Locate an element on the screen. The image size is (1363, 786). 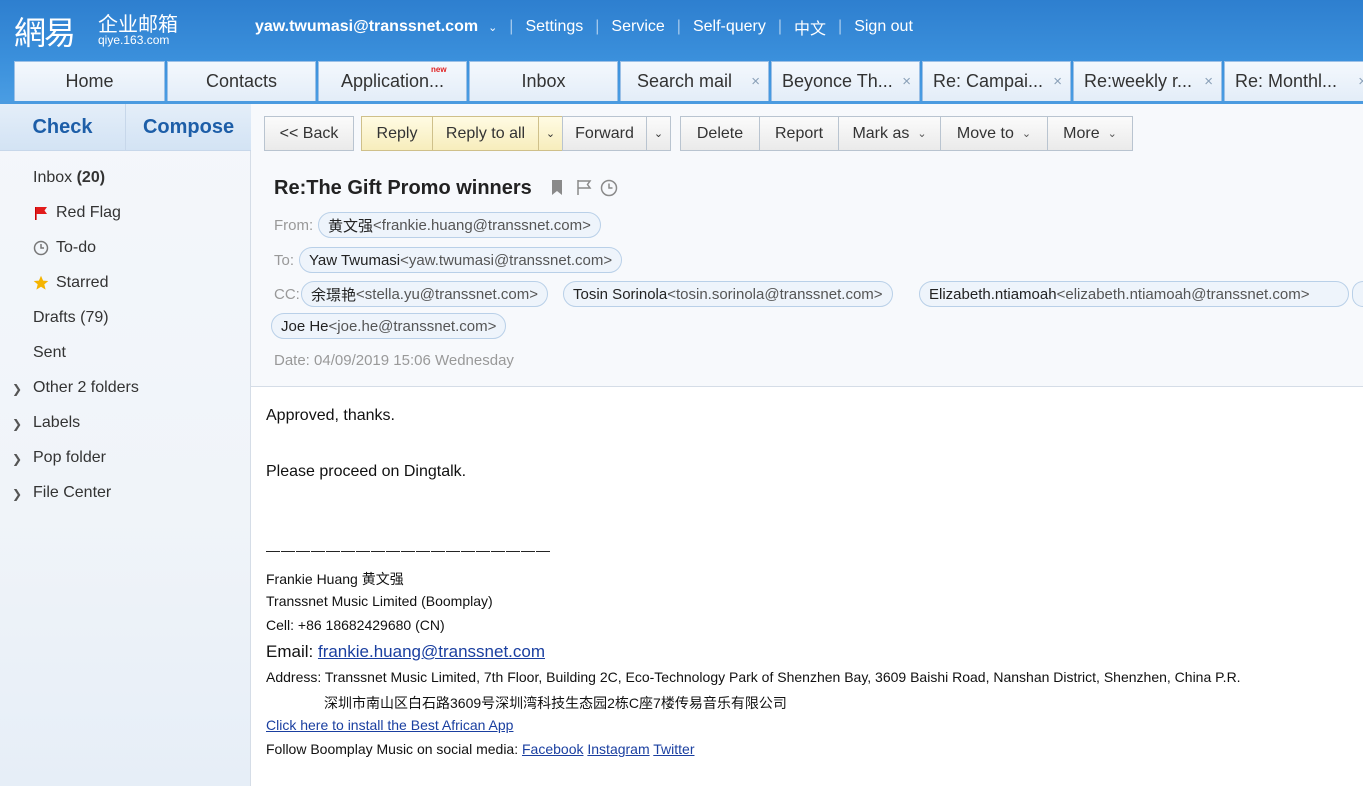
social-media-line: Follow Boomplay Music on social media is located at coordinates (480, 749).